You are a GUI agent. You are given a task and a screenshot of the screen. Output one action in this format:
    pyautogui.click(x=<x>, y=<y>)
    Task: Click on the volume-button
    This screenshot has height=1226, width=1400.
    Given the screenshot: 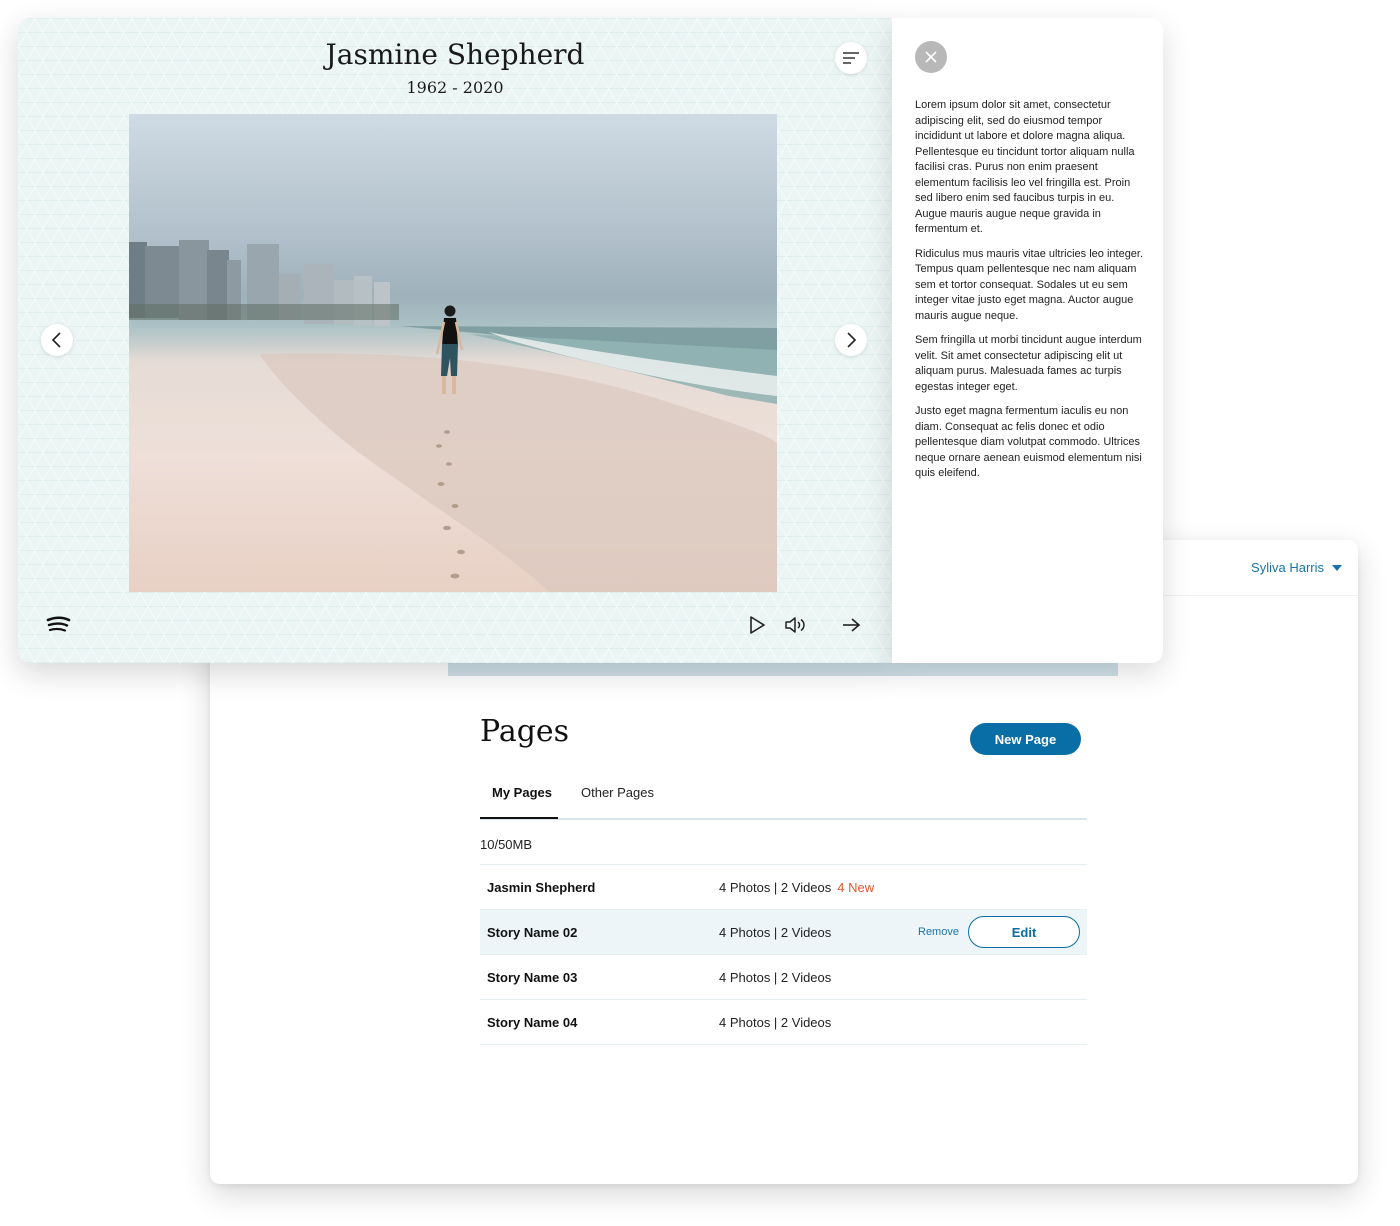 What is the action you would take?
    pyautogui.click(x=796, y=625)
    